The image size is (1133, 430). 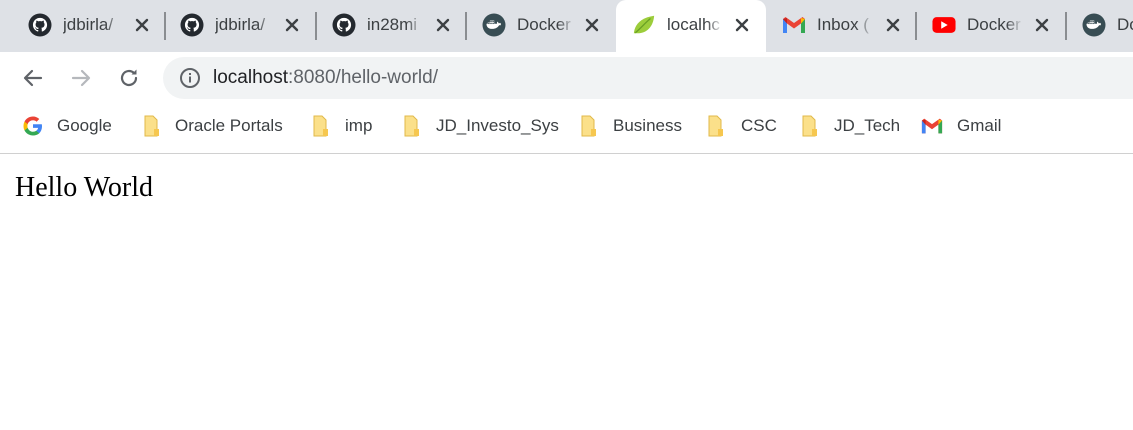 I want to click on bookmark-folder-jd-tech: JD_Tech, so click(x=849, y=126).